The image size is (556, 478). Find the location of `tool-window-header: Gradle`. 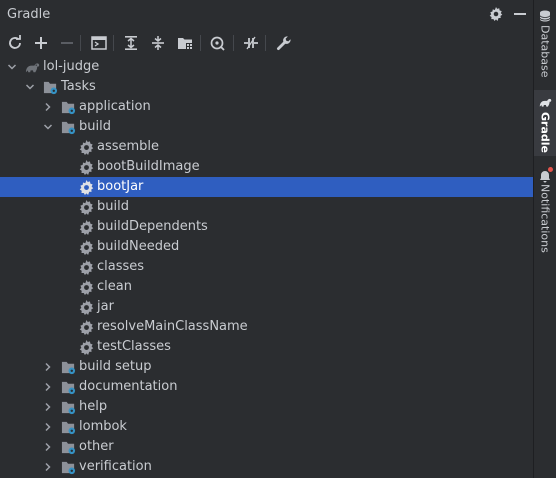

tool-window-header: Gradle is located at coordinates (266, 14).